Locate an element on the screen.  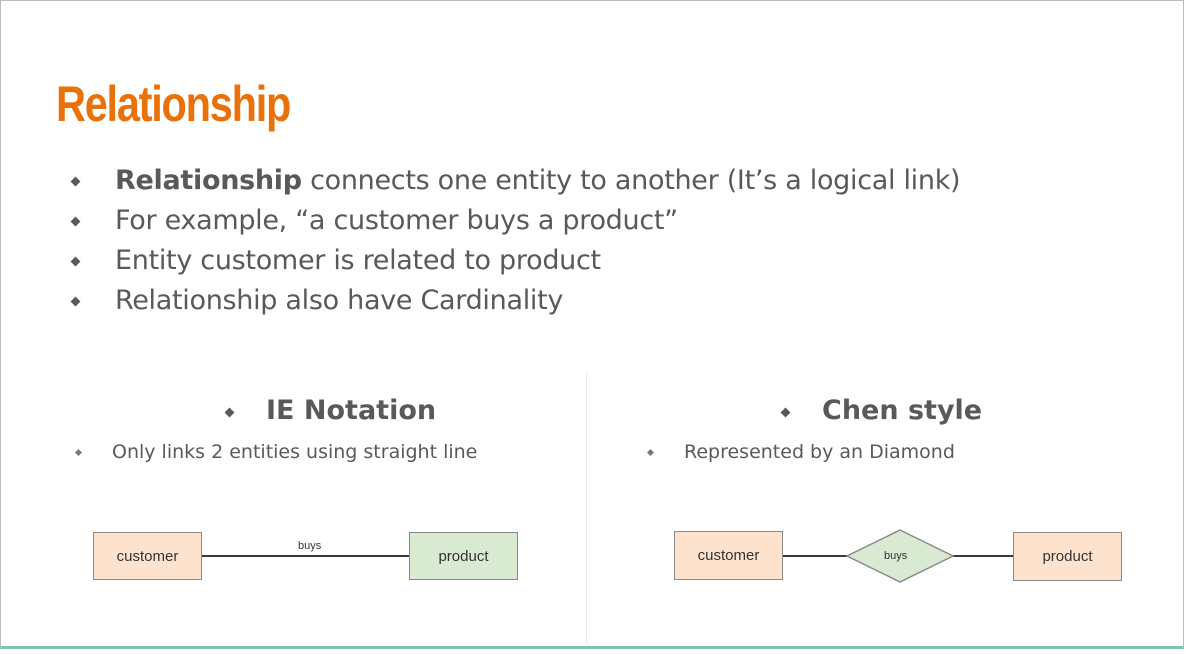
bullet-text: Relationship also have Cardinality is located at coordinates (339, 300).